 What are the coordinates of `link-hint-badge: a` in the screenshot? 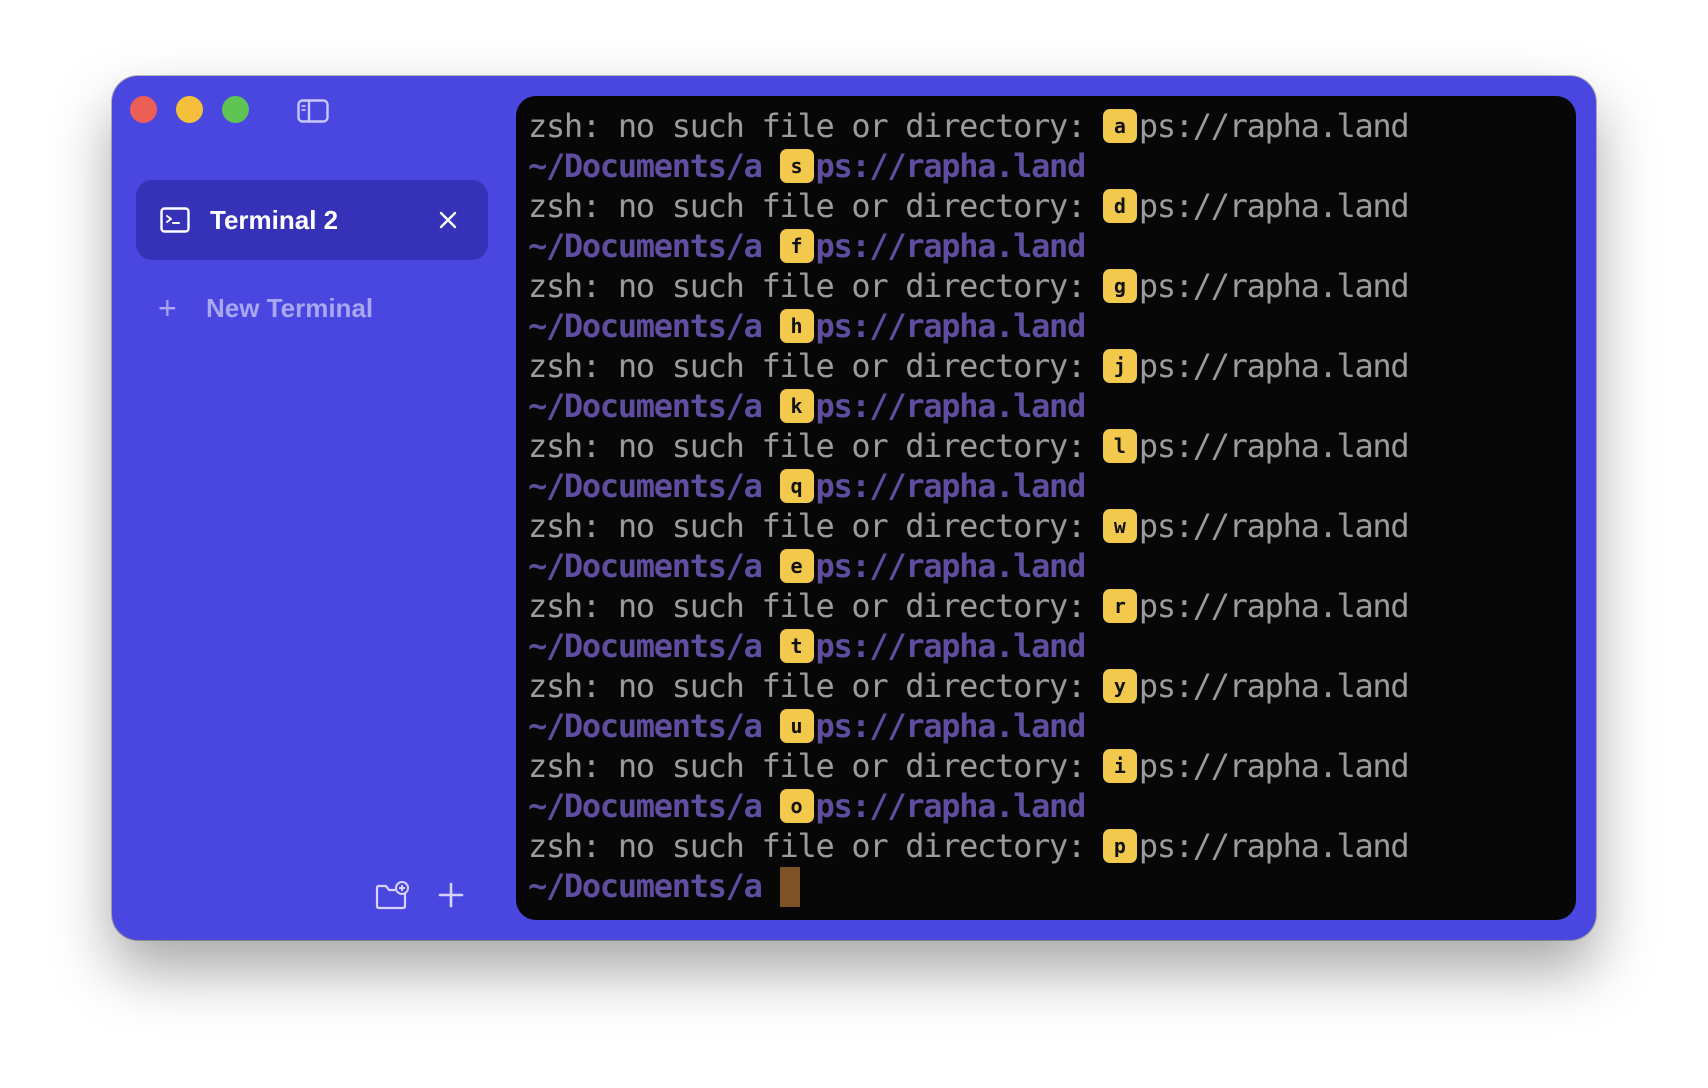 It's located at (1119, 126).